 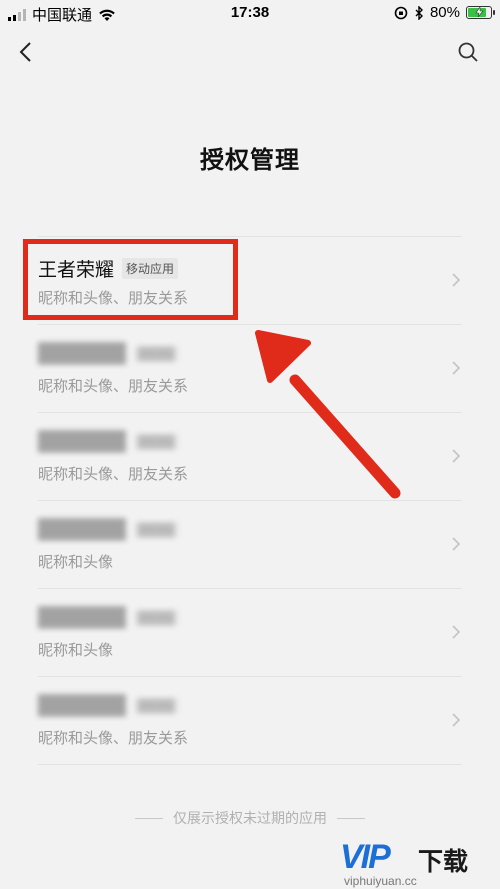 What do you see at coordinates (468, 52) in the screenshot?
I see `search-icon` at bounding box center [468, 52].